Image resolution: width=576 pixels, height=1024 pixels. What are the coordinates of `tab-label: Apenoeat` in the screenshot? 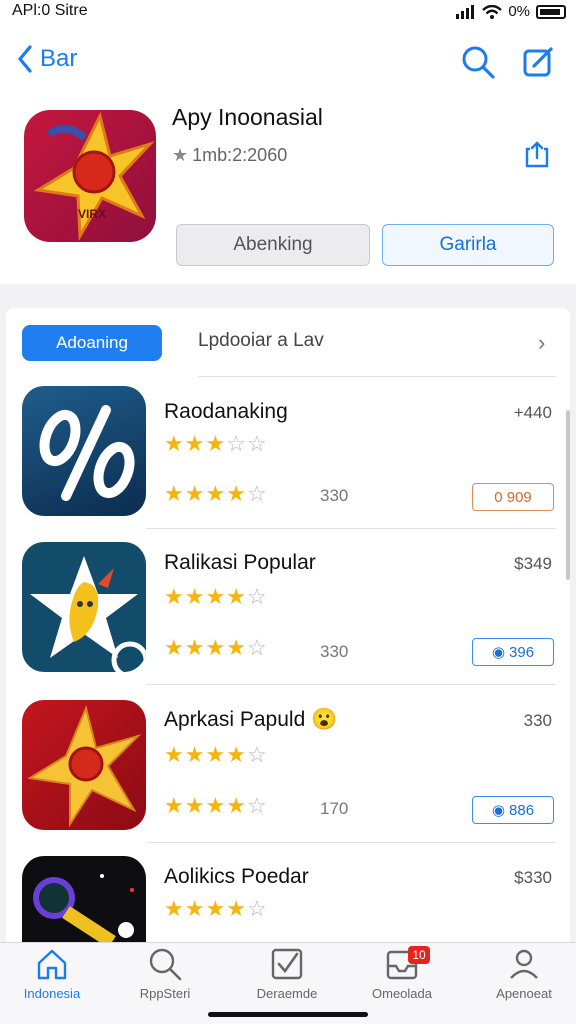 It's located at (524, 993).